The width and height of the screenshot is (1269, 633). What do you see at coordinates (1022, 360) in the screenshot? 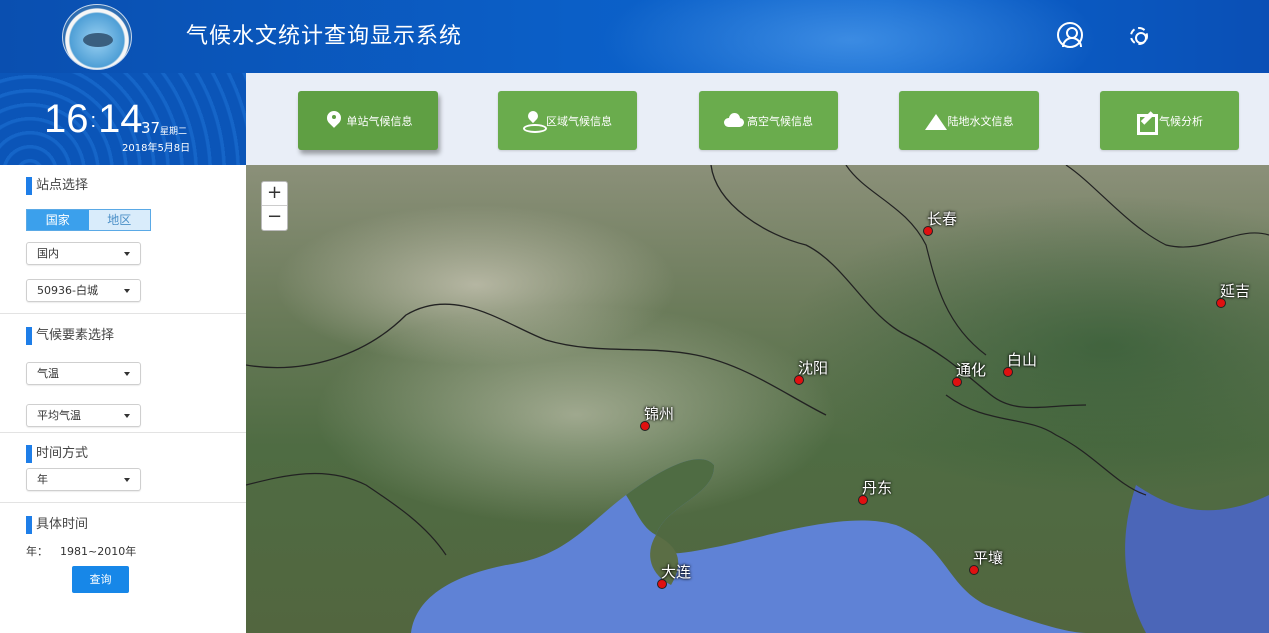
I see `city-label: 白山` at bounding box center [1022, 360].